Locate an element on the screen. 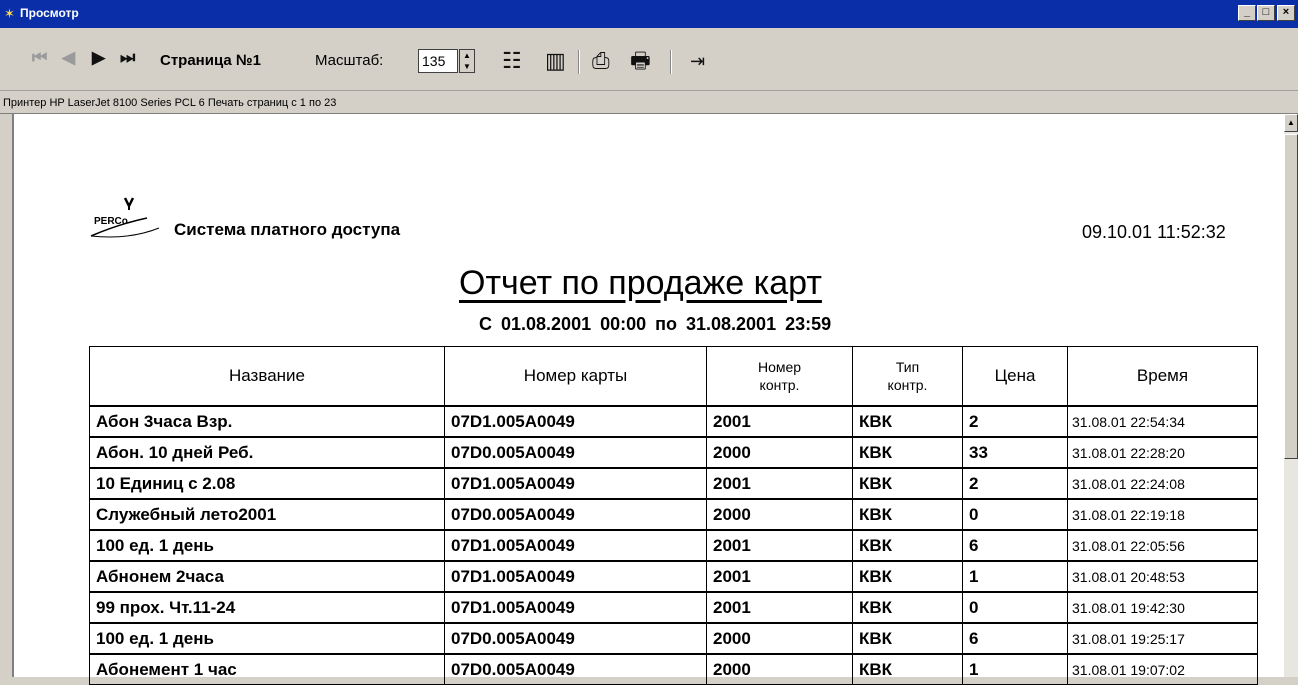 The width and height of the screenshot is (1298, 685). cell-time: 31.08.01 20:48:53 is located at coordinates (1162, 576).